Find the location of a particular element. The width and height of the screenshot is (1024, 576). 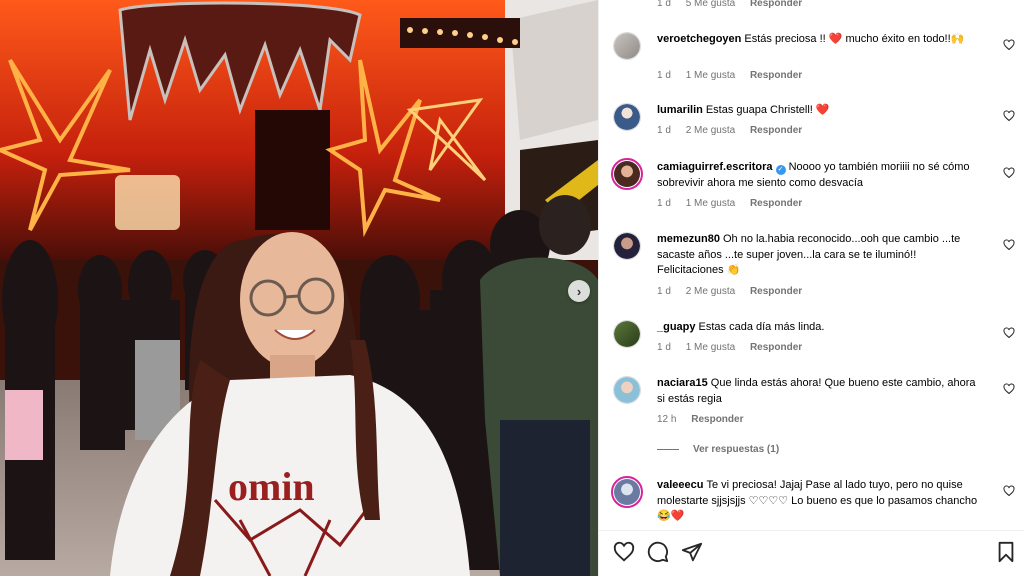

divider-line is located at coordinates (668, 449).